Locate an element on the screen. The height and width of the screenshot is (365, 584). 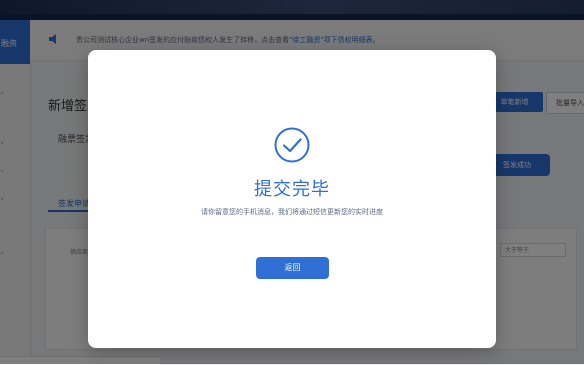
back-button: 返回 is located at coordinates (292, 268).